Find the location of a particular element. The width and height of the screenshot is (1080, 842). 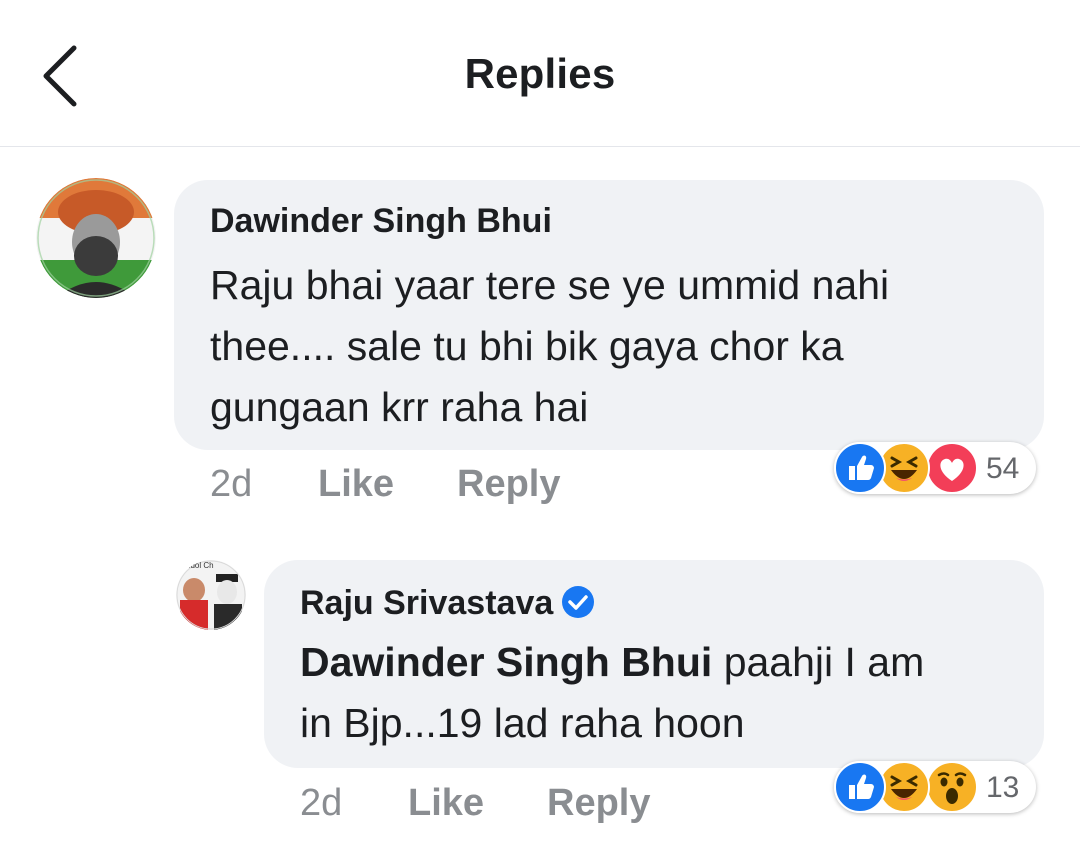

reactions-summary: 54 is located at coordinates (935, 468).